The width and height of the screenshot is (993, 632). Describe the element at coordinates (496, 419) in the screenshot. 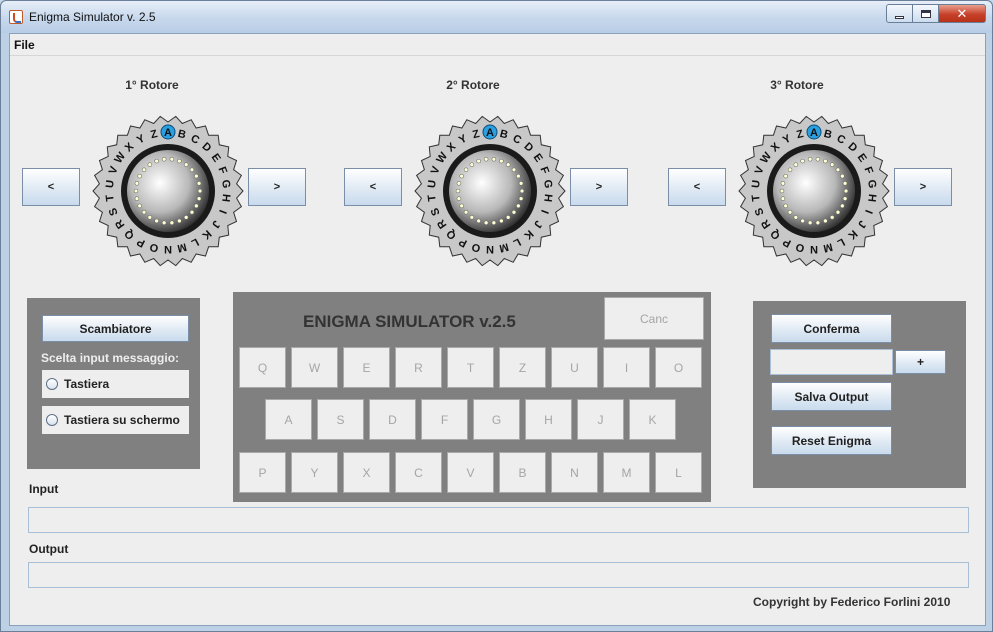

I see `key-g: G` at that location.